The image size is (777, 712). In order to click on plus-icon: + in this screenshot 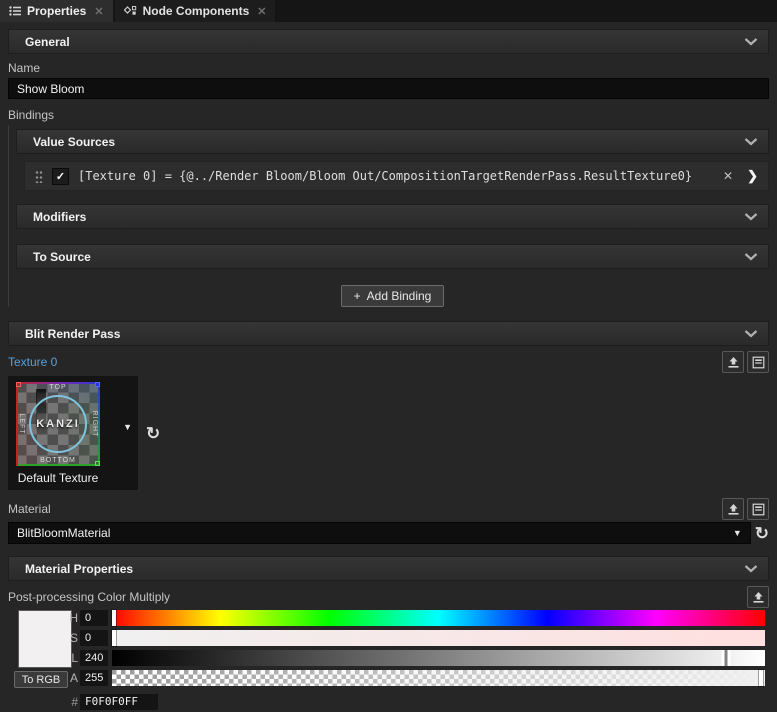, I will do `click(357, 296)`.